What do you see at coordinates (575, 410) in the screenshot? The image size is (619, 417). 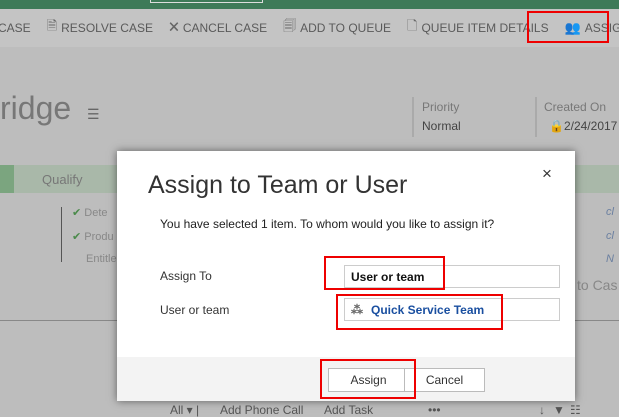 I see `view-icon: ☷` at bounding box center [575, 410].